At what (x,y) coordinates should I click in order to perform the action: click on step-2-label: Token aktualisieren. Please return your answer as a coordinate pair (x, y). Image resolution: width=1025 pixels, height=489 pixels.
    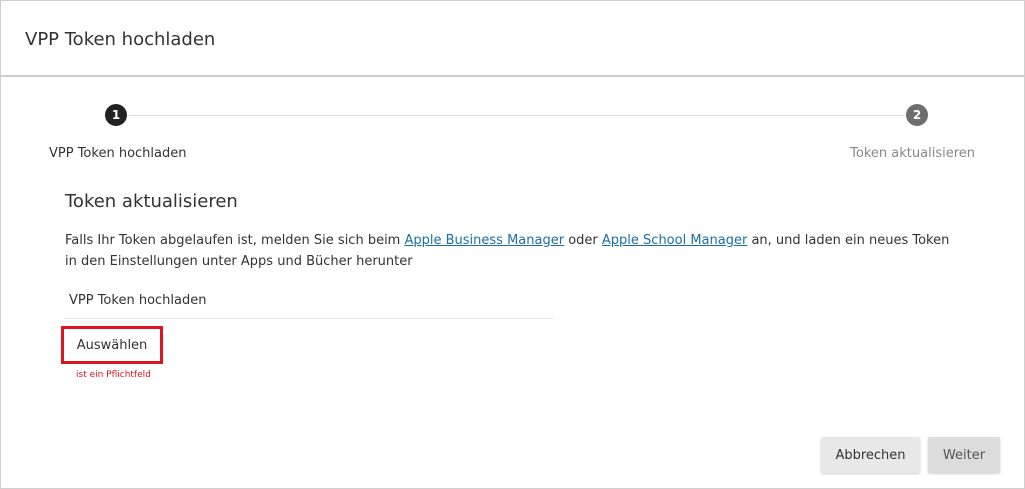
    Looking at the image, I should click on (912, 153).